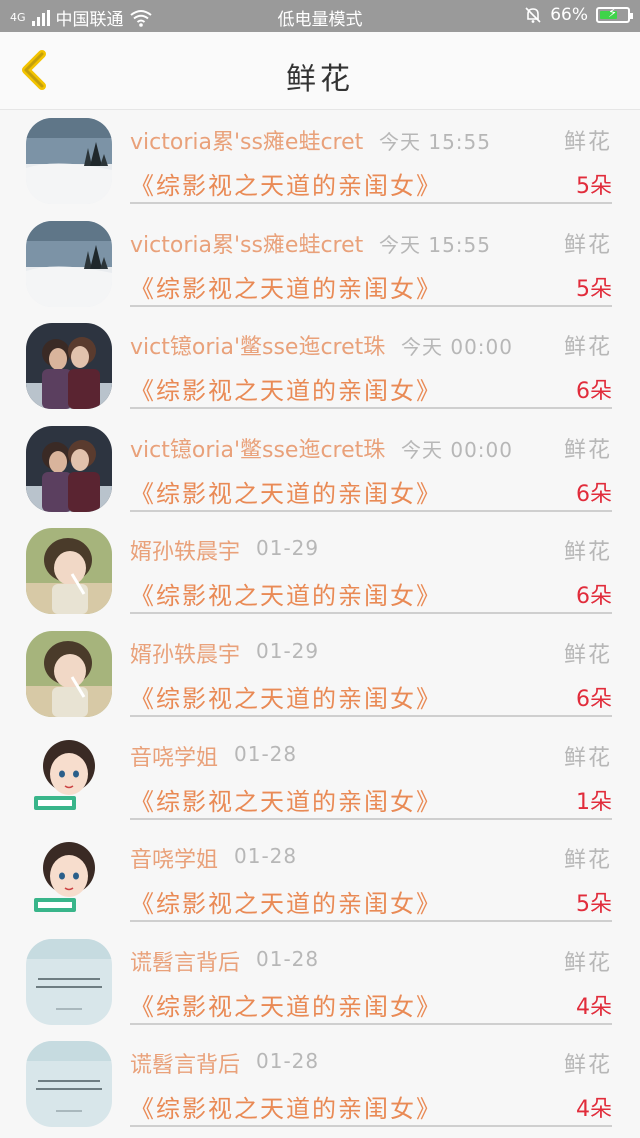 Image resolution: width=640 pixels, height=1138 pixels. What do you see at coordinates (320, 16) in the screenshot?
I see `status-bar: 4G 中国联通 低电量模式 66% ⚡` at bounding box center [320, 16].